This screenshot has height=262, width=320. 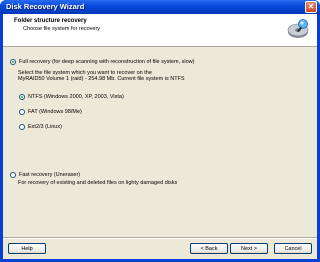 What do you see at coordinates (45, 127) in the screenshot?
I see `ext-label: Ext2/3 (Linux)` at bounding box center [45, 127].